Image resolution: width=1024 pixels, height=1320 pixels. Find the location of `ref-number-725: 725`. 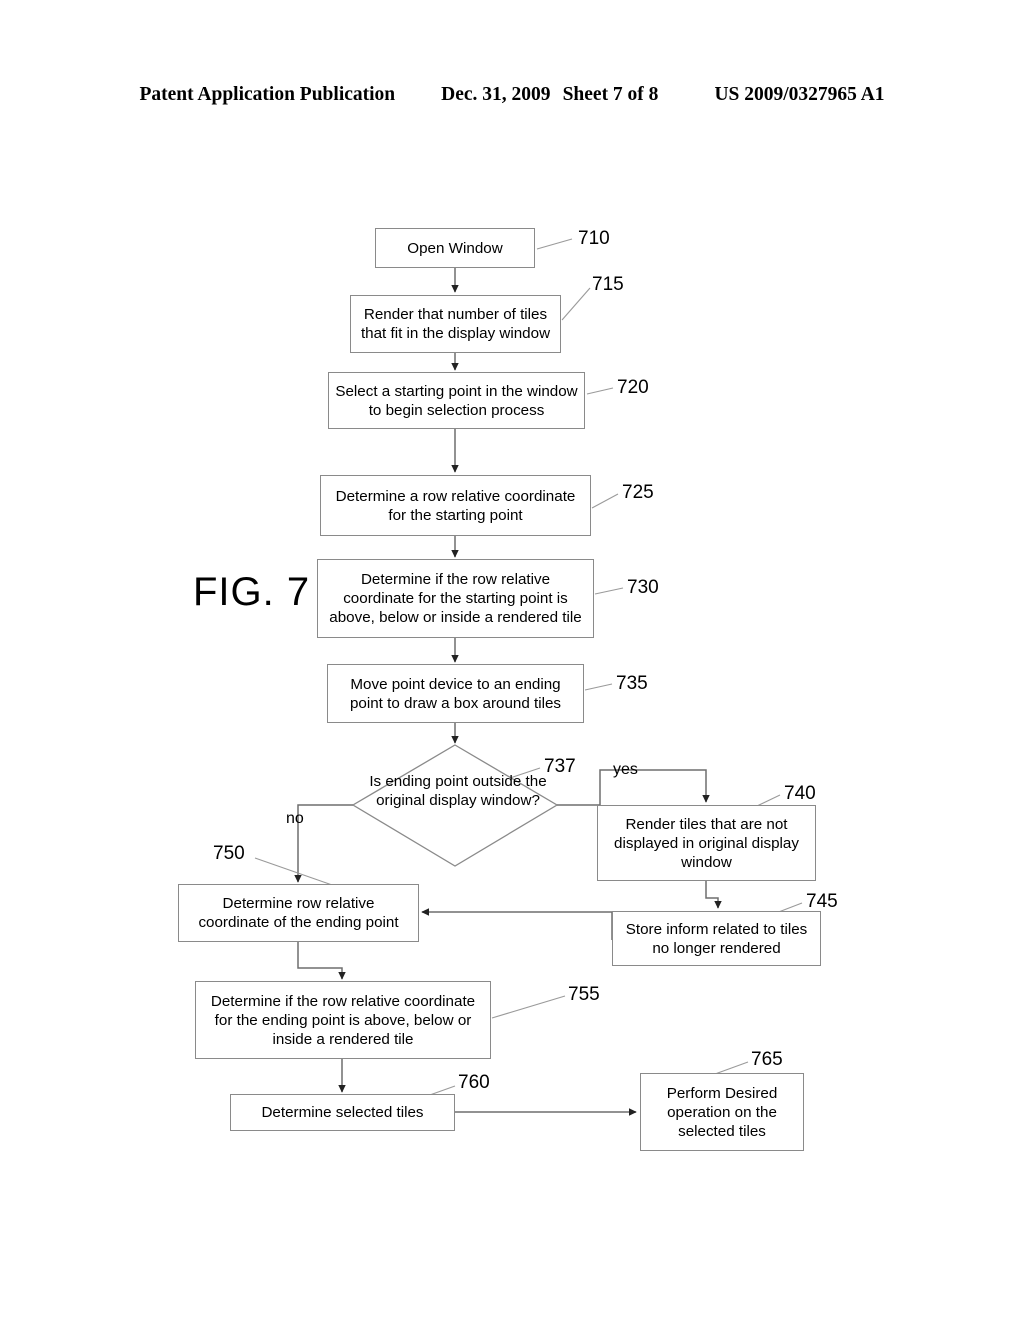

ref-number-725: 725 is located at coordinates (638, 492).